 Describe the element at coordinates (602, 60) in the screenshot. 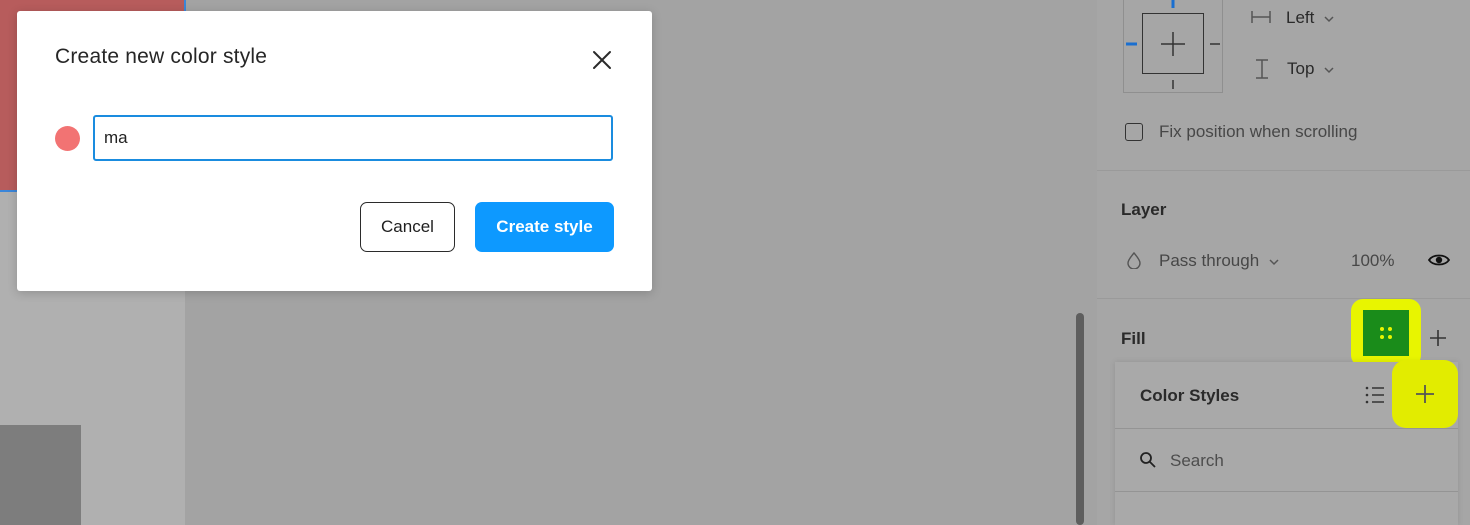

I see `close-icon` at that location.